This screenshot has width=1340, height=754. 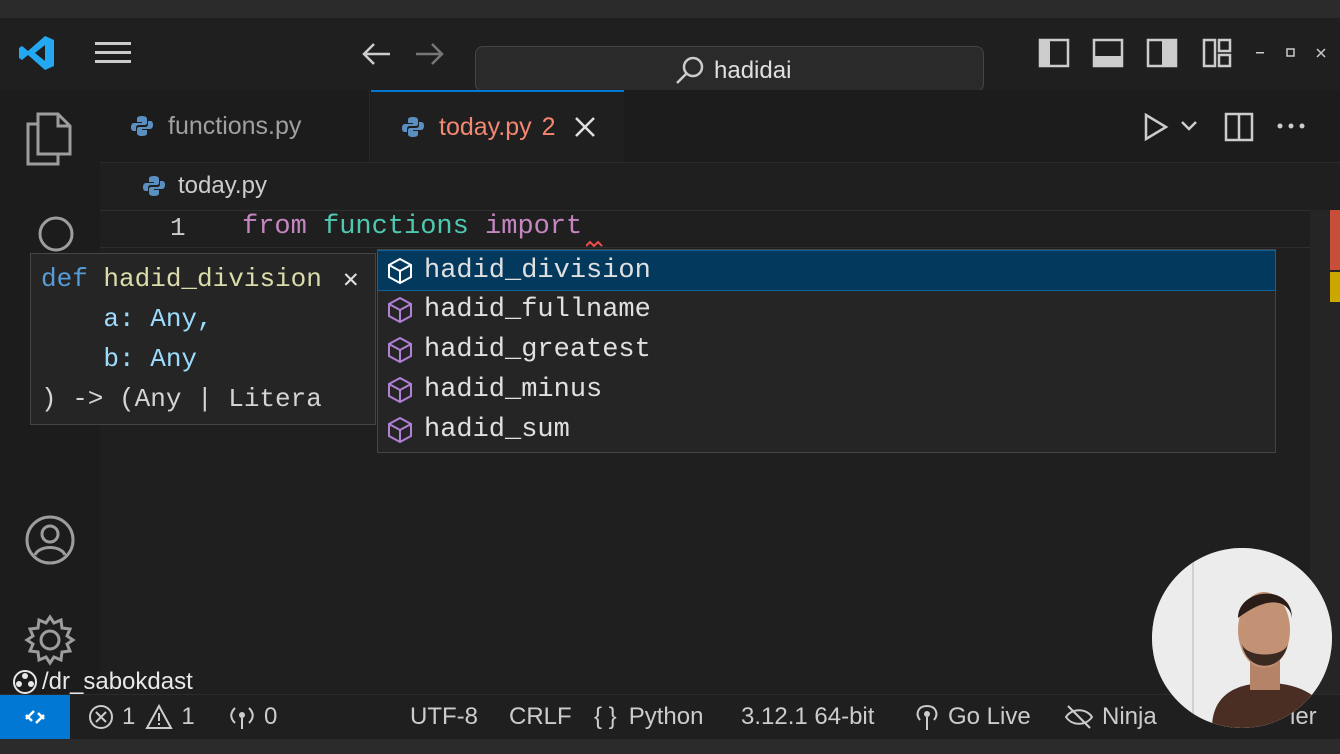 What do you see at coordinates (1217, 53) in the screenshot?
I see `customize-layout-icon` at bounding box center [1217, 53].